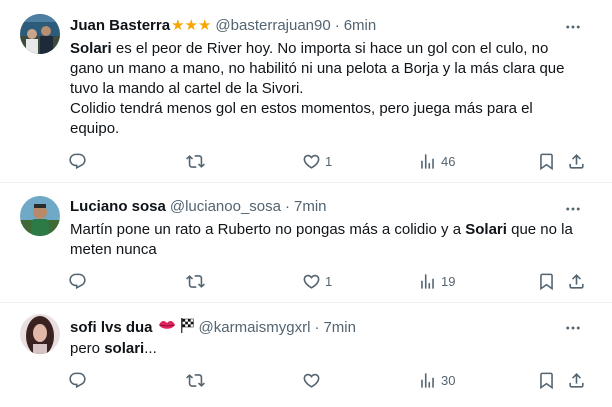 Image resolution: width=612 pixels, height=407 pixels. I want to click on text-line: pero, so click(87, 348).